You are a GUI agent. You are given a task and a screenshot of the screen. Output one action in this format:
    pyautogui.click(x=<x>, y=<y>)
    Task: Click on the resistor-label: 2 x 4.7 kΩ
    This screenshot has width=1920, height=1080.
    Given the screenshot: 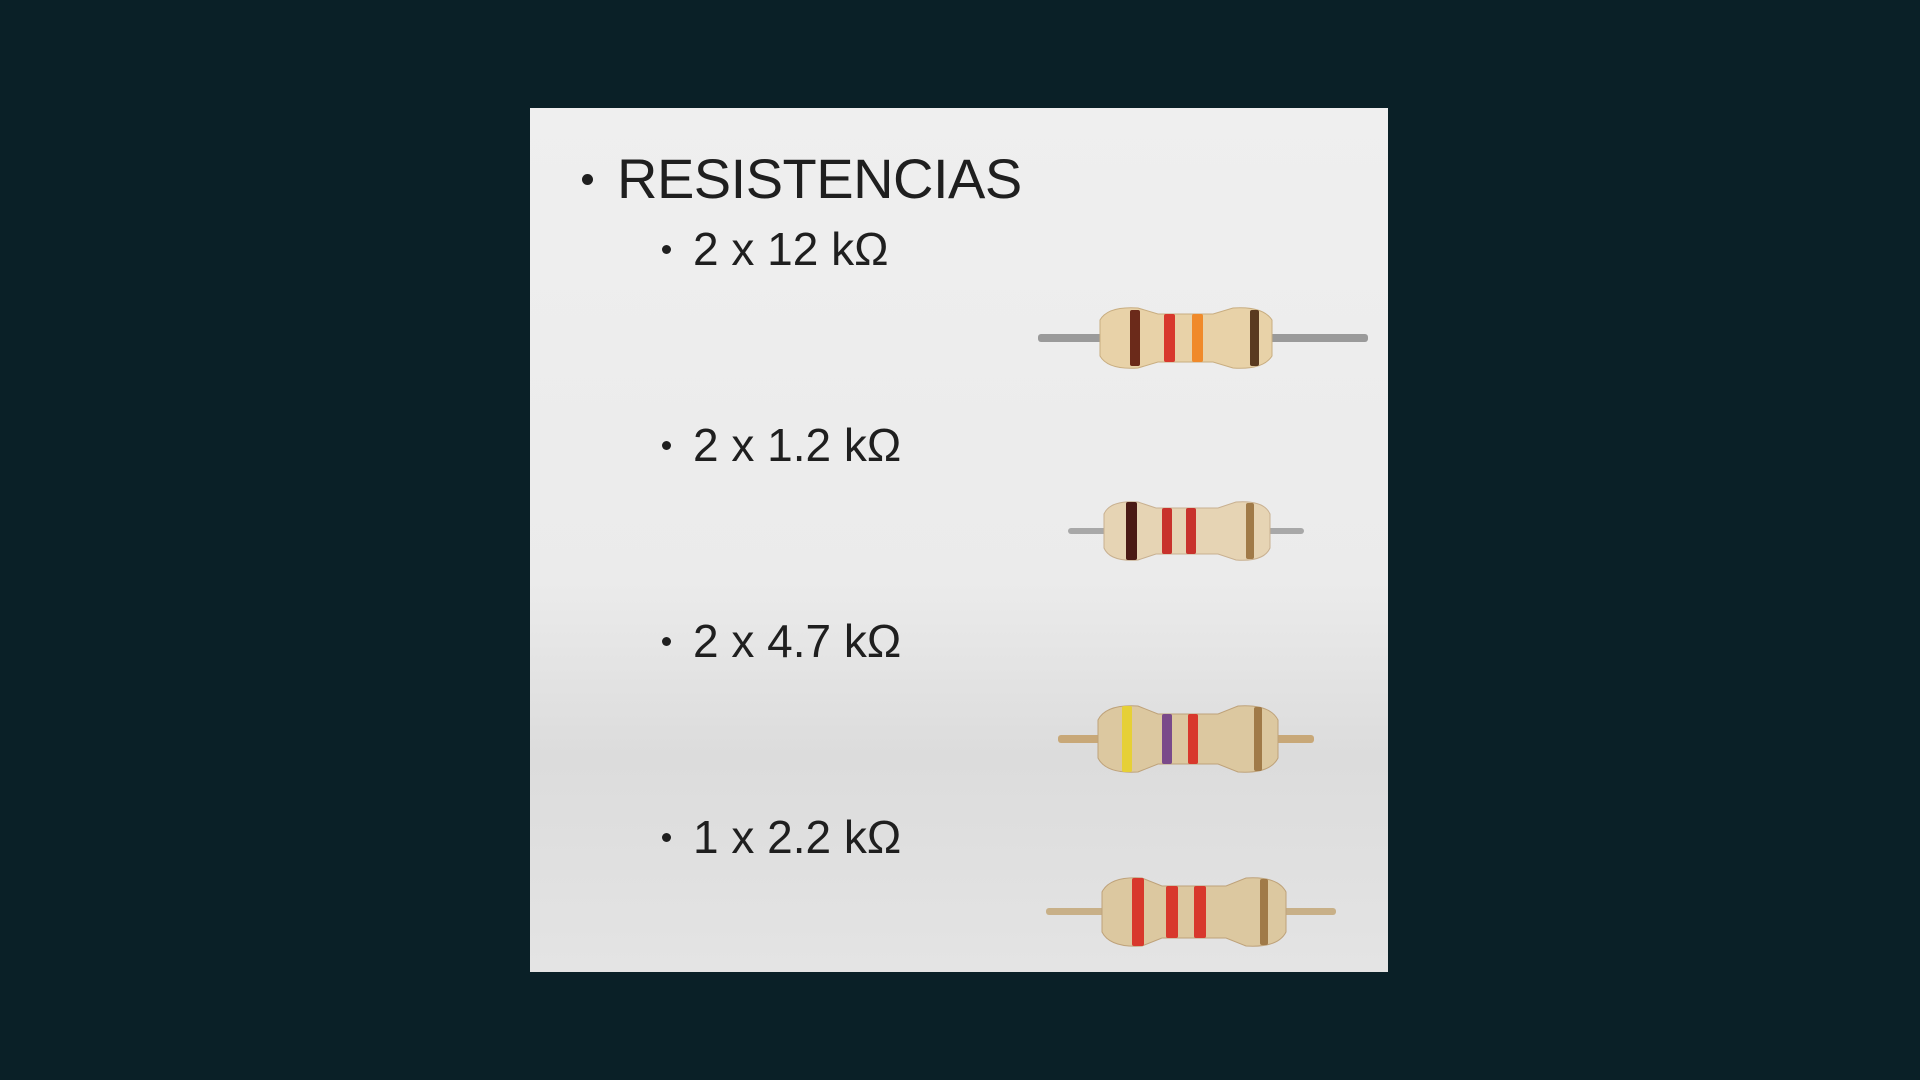 What is the action you would take?
    pyautogui.click(x=797, y=641)
    